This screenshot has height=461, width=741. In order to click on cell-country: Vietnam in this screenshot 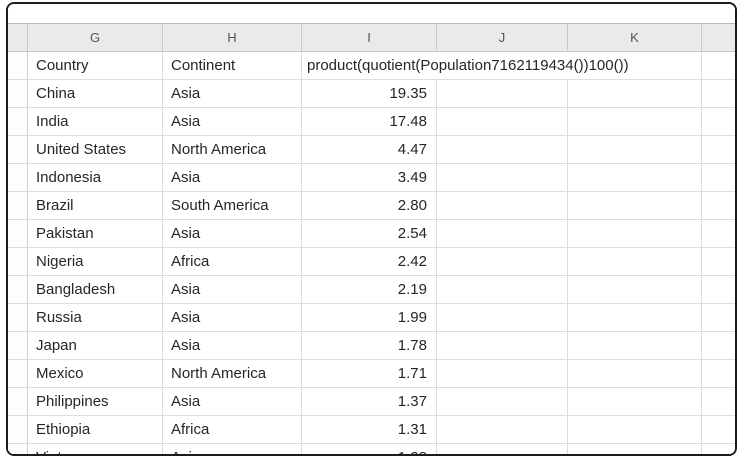, I will do `click(95, 449)`.